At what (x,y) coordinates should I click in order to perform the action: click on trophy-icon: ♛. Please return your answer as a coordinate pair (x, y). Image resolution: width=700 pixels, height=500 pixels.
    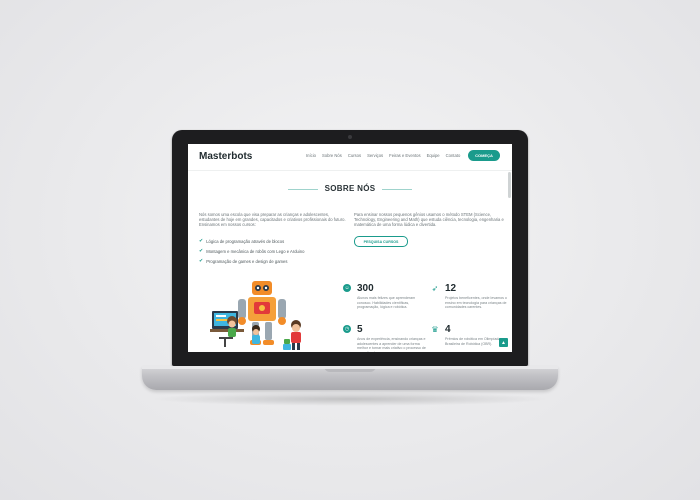
    Looking at the image, I should click on (435, 329).